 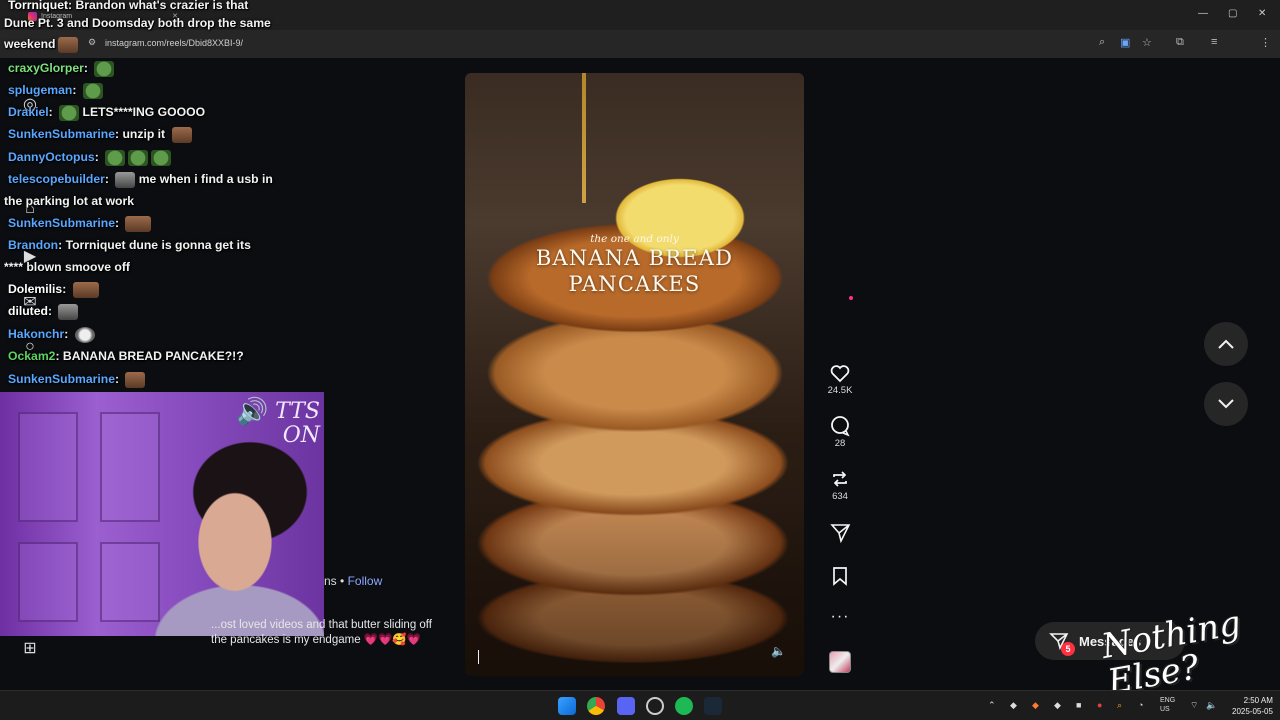 I want to click on more-options-icon: ···, so click(x=840, y=617).